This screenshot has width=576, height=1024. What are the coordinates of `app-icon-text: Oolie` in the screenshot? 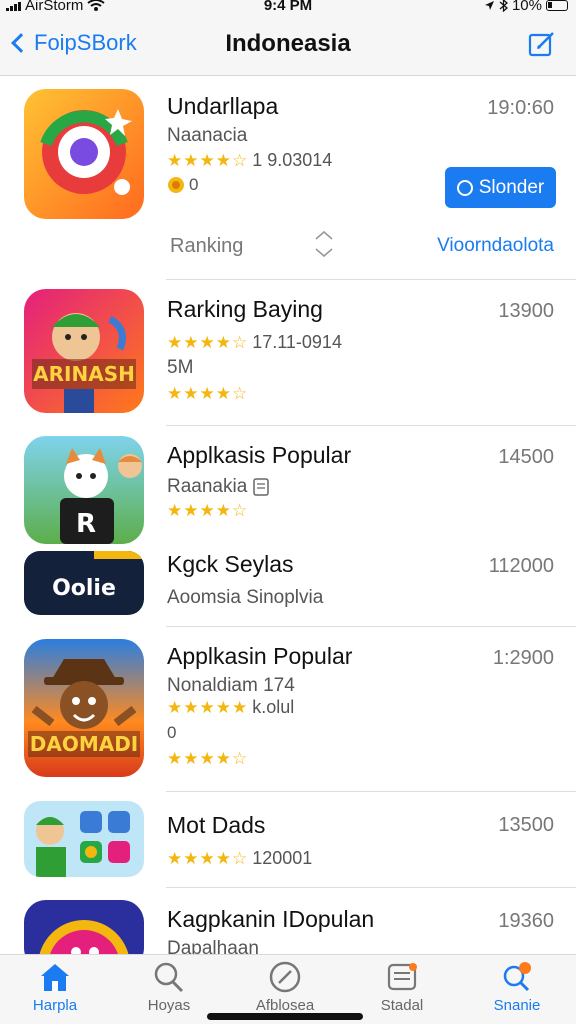 It's located at (84, 588).